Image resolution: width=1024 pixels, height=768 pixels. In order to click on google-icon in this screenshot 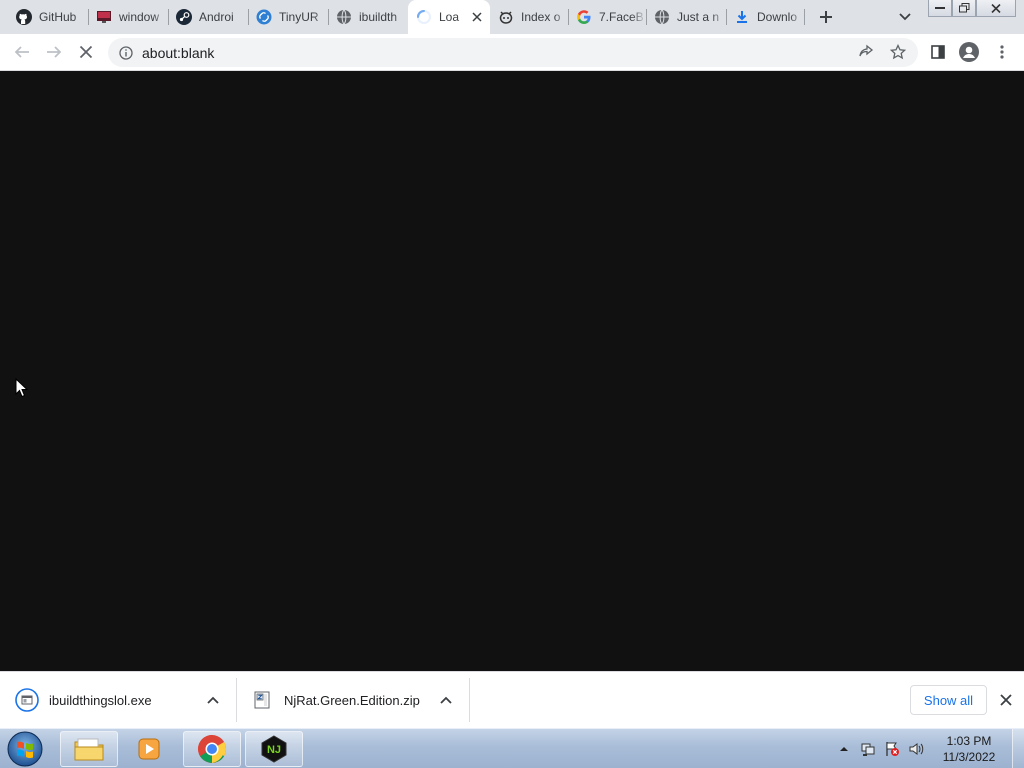, I will do `click(584, 17)`.